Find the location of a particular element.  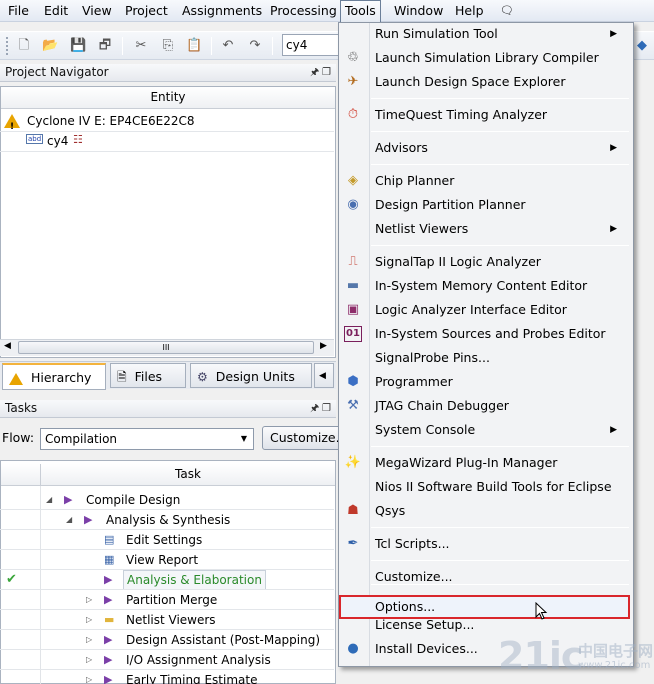

menu-item-timequest-timing-analyzer: ⏱ TimeQuest Timing Analyzer is located at coordinates (485, 115).